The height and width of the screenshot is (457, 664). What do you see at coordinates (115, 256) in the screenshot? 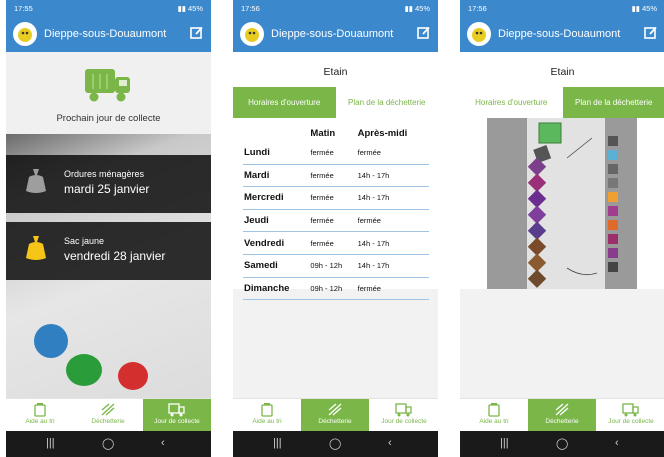
I see `collection-date: vendredi 28 janvier` at bounding box center [115, 256].